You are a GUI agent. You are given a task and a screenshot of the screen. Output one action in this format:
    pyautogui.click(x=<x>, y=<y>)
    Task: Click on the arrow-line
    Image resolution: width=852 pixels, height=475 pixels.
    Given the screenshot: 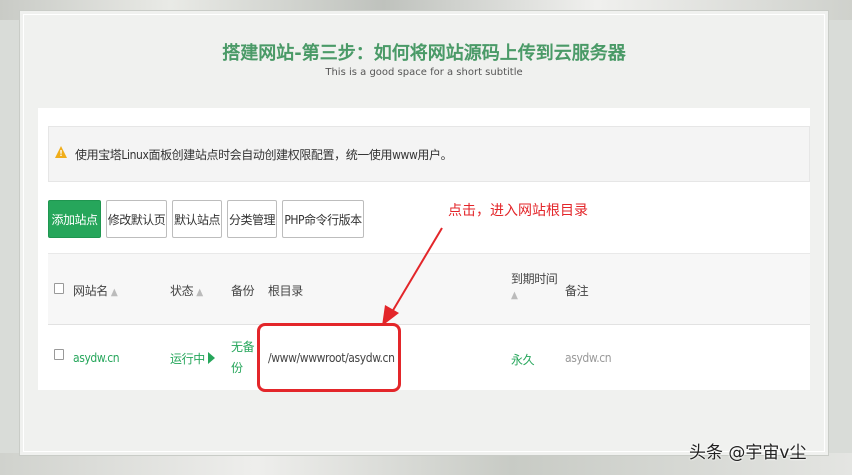 What is the action you would take?
    pyautogui.click(x=417, y=270)
    